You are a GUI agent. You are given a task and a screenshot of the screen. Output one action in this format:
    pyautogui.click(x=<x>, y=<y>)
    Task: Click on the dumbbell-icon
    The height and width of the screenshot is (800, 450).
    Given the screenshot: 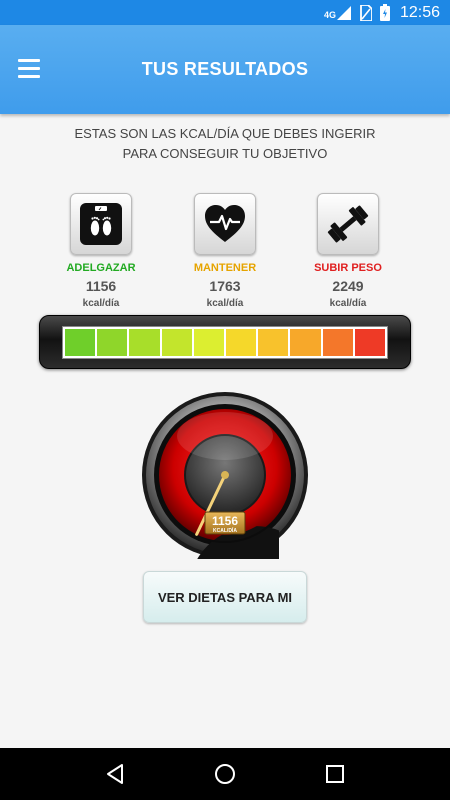 What is the action you would take?
    pyautogui.click(x=348, y=224)
    